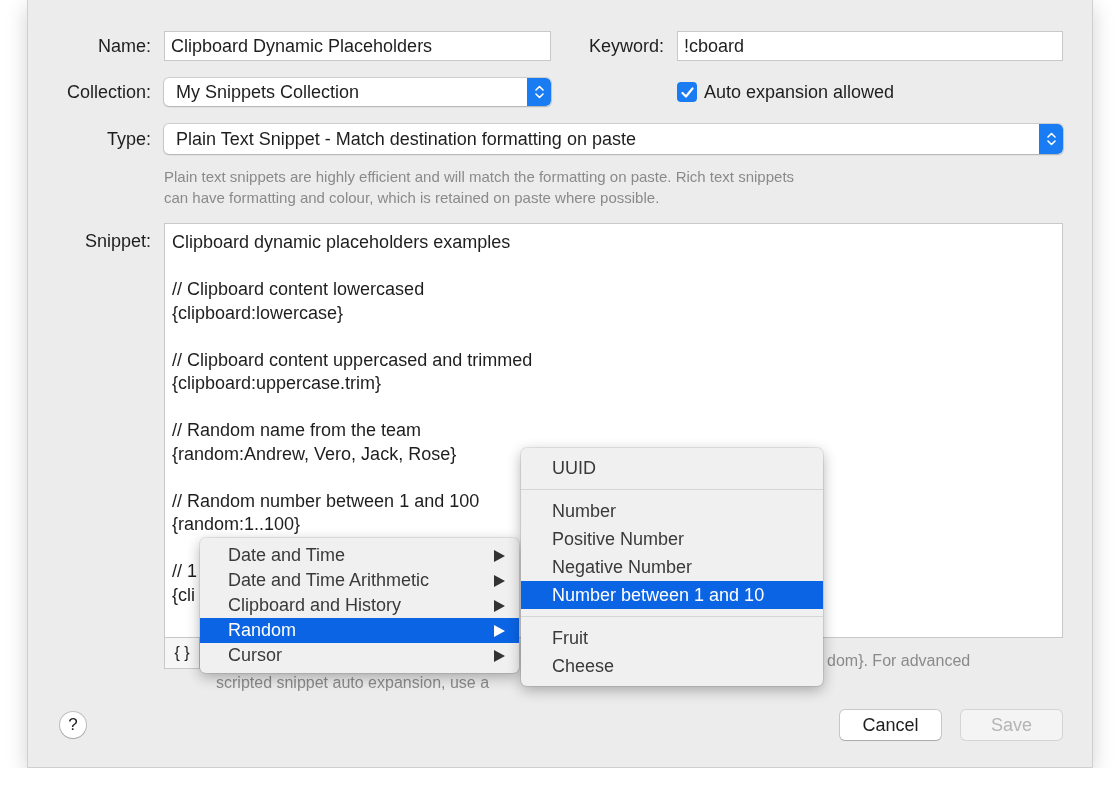 The height and width of the screenshot is (803, 1120). Describe the element at coordinates (412, 198) in the screenshot. I see `hint-text: can have formatting and colour, which is retained on paste where possible.` at that location.